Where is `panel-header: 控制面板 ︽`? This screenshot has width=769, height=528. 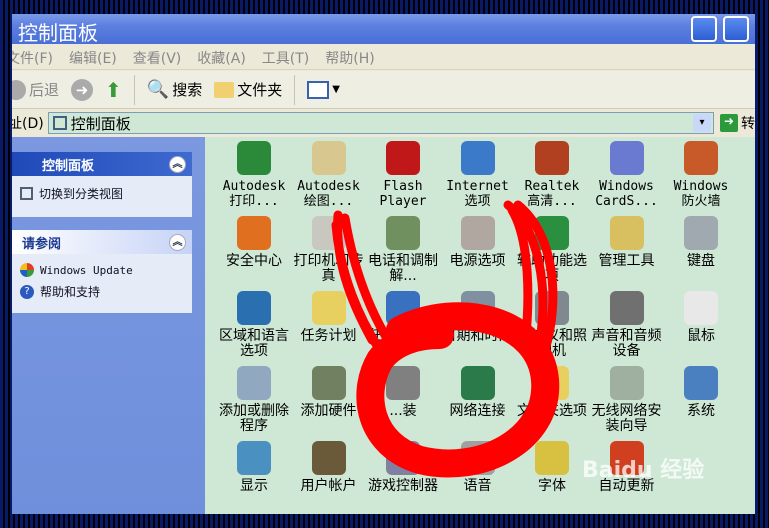
panel-header: 控制面板 ︽ is located at coordinates (102, 164).